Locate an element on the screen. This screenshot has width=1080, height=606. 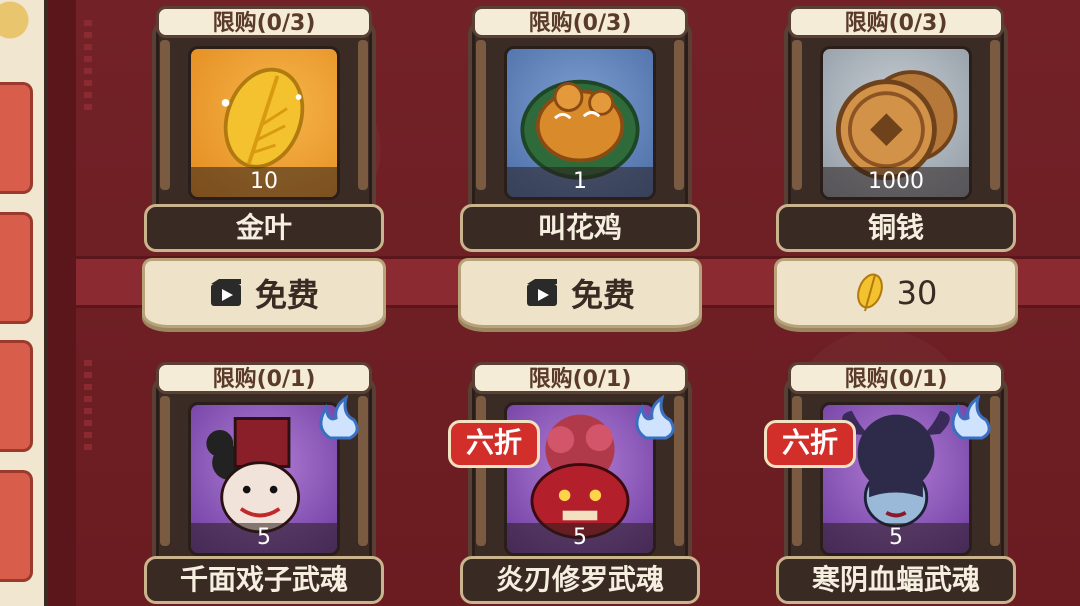
item-quantity: 1000 is located at coordinates (896, 182).